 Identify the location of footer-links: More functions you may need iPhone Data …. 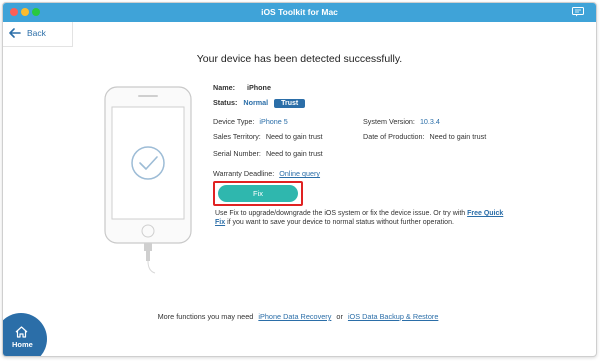
(299, 316).